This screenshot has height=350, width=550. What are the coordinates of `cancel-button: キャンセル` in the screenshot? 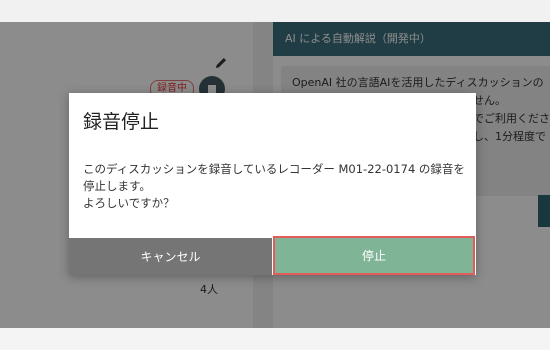 It's located at (170, 256).